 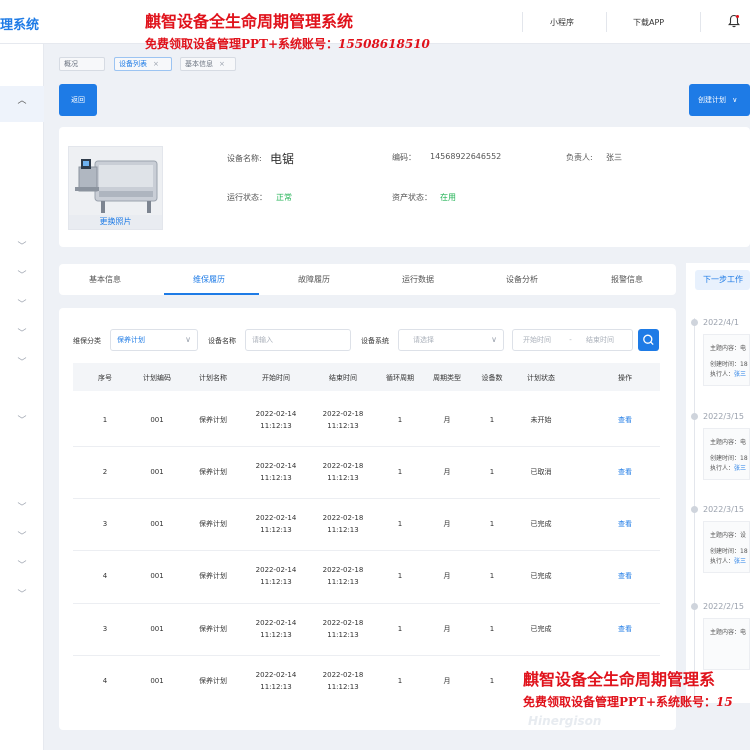 I want to click on bell-icon, so click(x=734, y=21).